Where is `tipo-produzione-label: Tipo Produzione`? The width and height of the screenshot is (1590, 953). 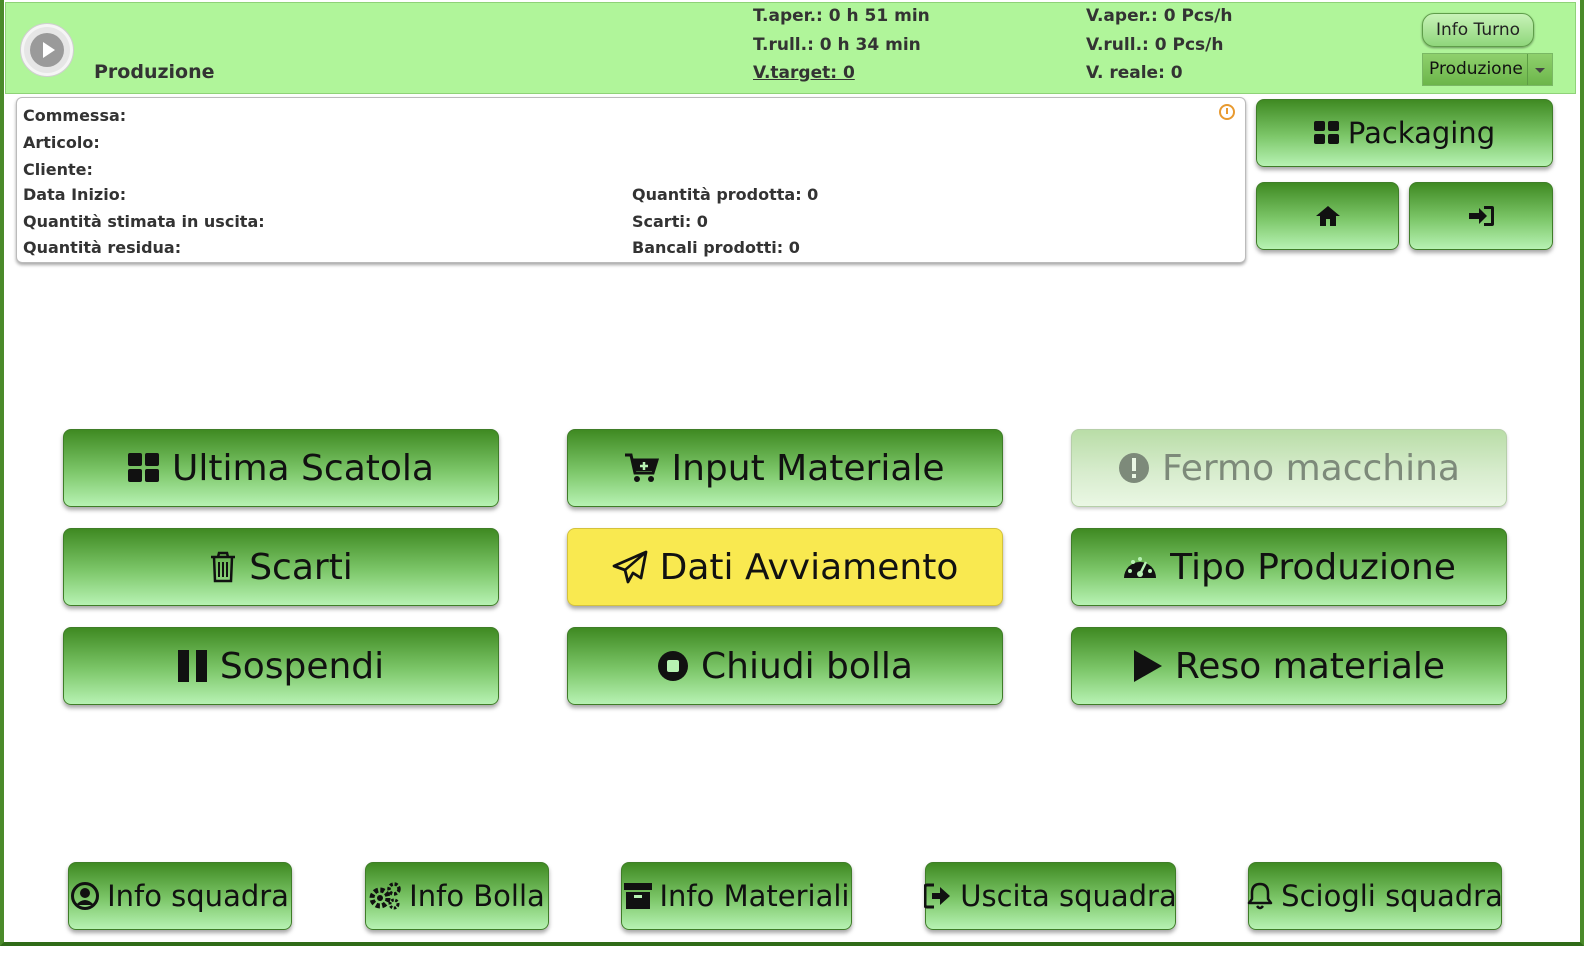 tipo-produzione-label: Tipo Produzione is located at coordinates (1313, 567).